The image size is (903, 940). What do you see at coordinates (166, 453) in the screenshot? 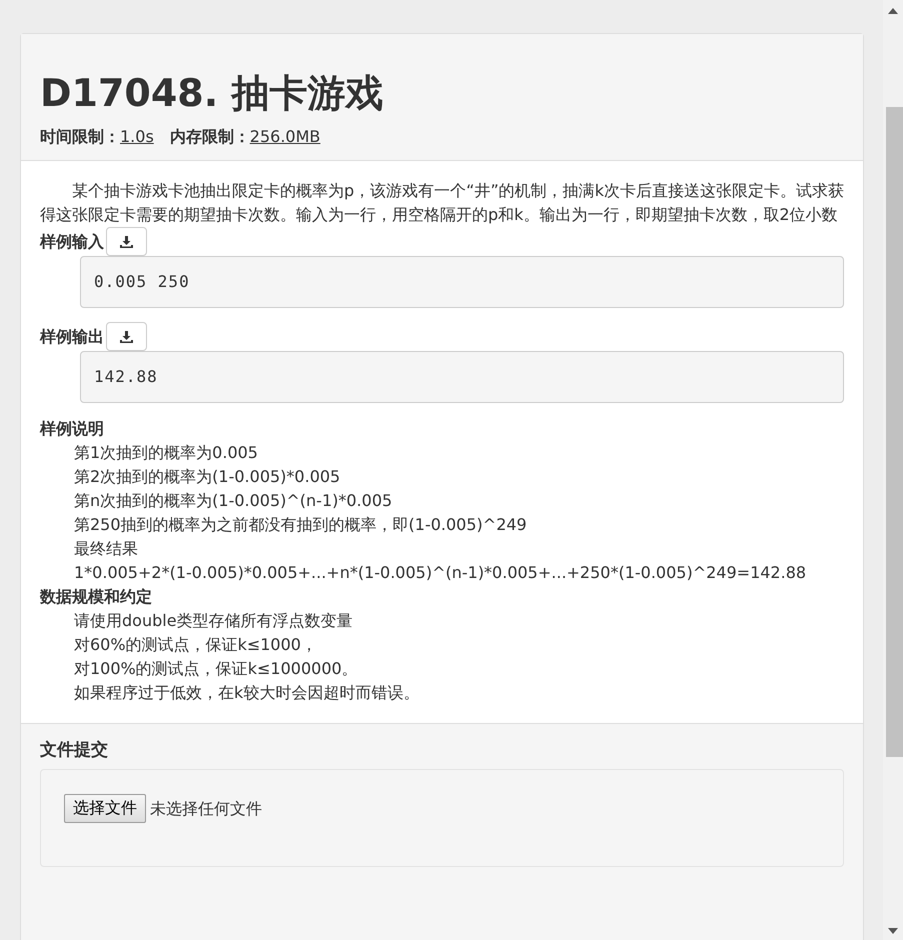
I see `explanation-line: 第1次抽到的概率为0.005` at bounding box center [166, 453].